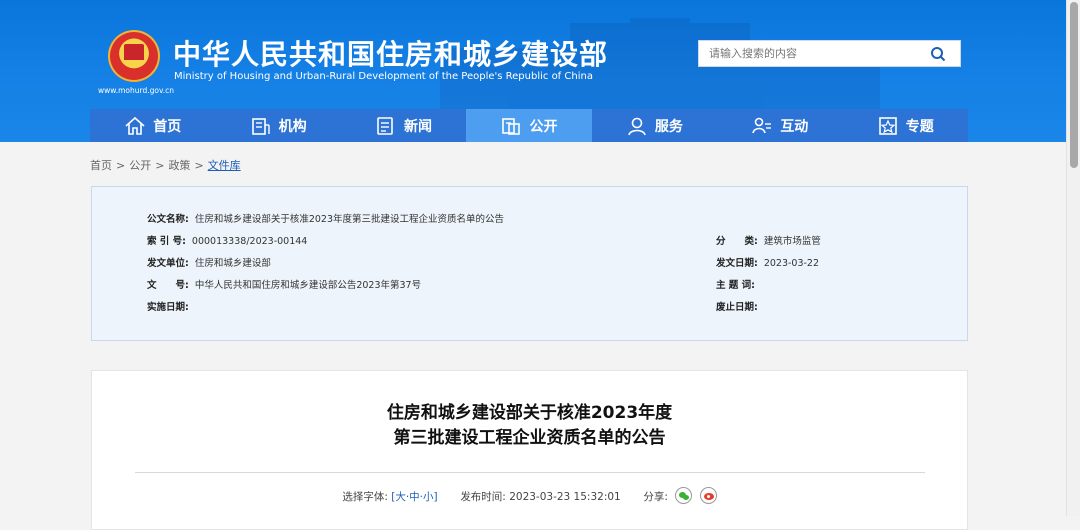 This screenshot has height=530, width=1080. What do you see at coordinates (809, 53) in the screenshot?
I see `search-input` at bounding box center [809, 53].